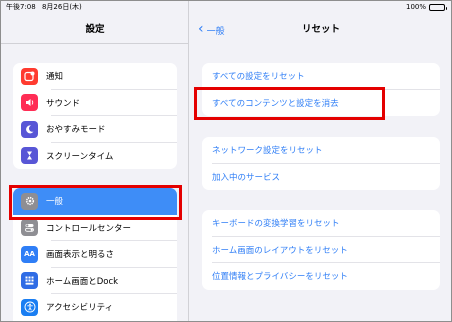 The width and height of the screenshot is (452, 322). I want to click on accessibility-icon, so click(29, 307).